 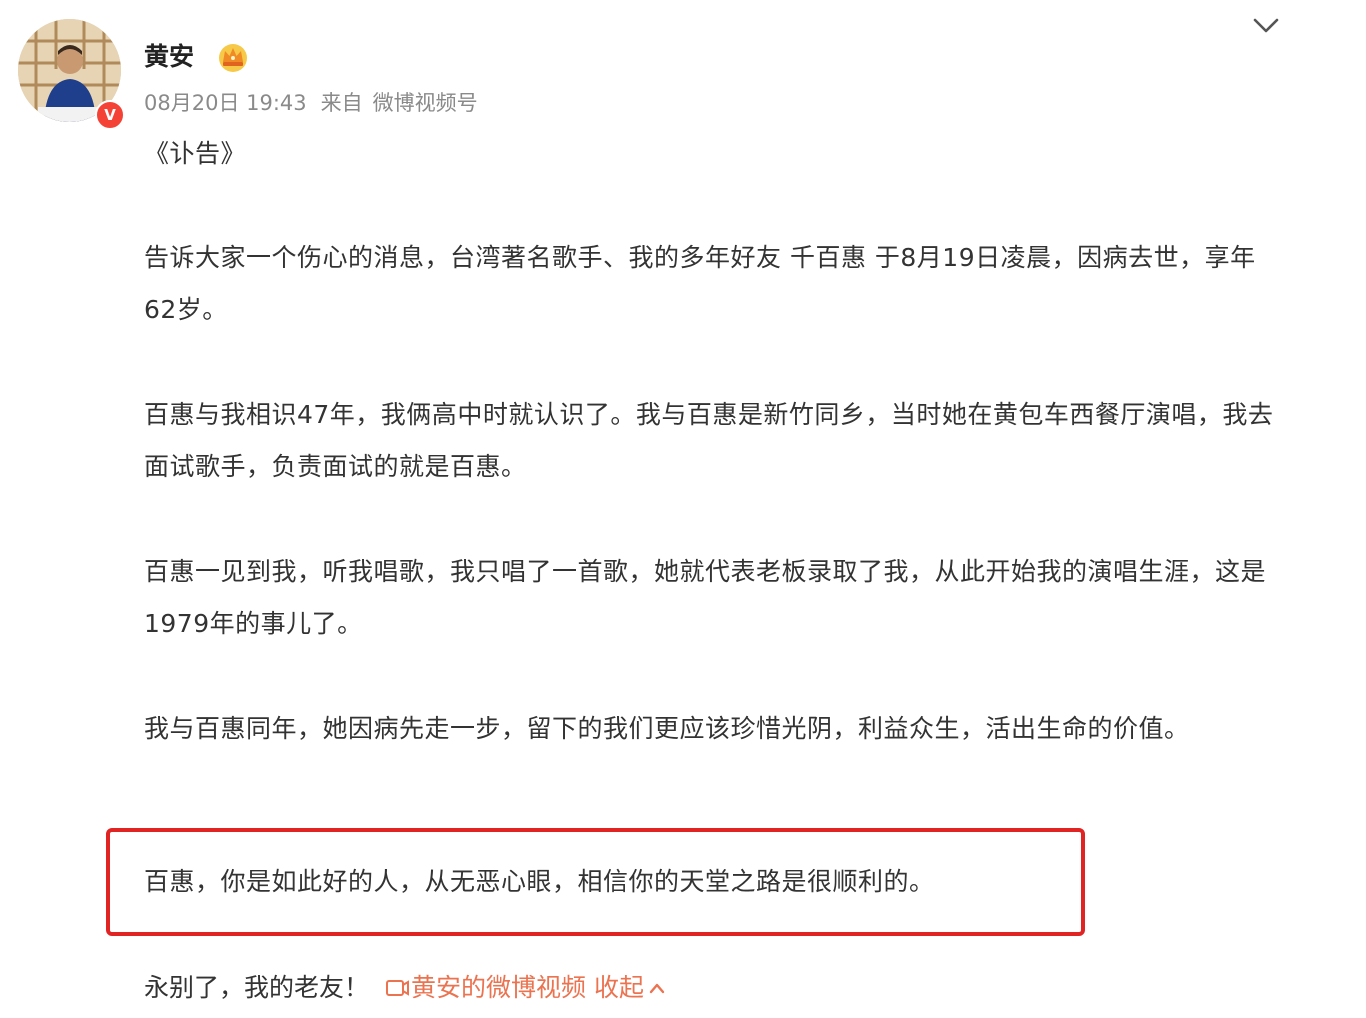 I want to click on chevron-up-icon, so click(x=657, y=988).